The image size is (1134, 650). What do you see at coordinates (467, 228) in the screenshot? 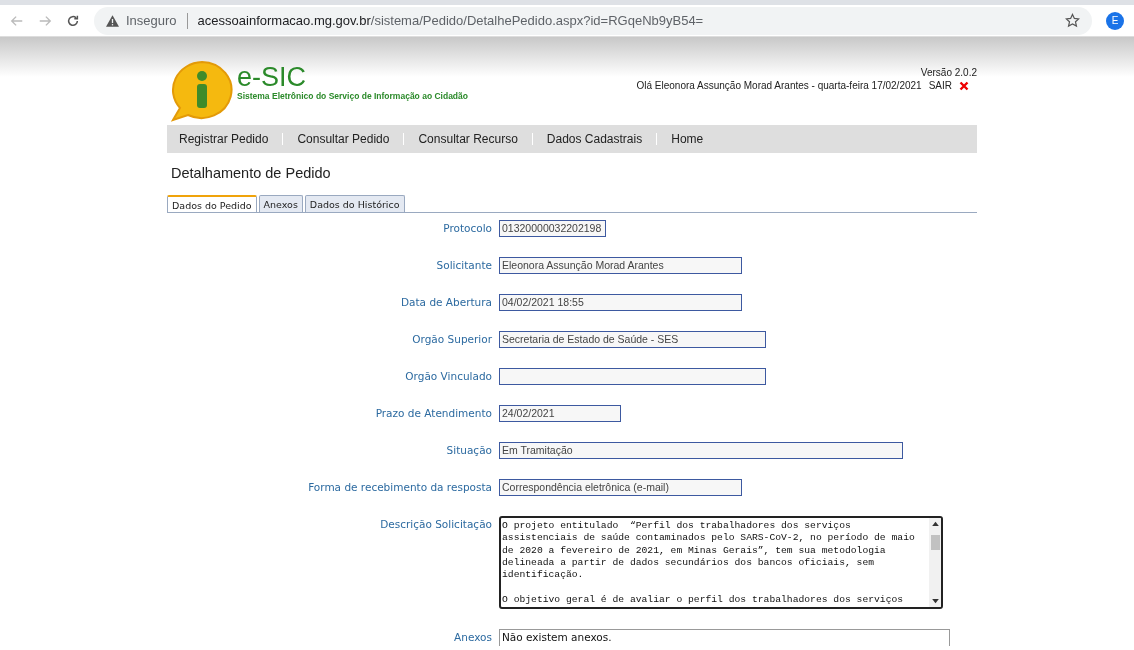
I see `field-label: Protocolo` at bounding box center [467, 228].